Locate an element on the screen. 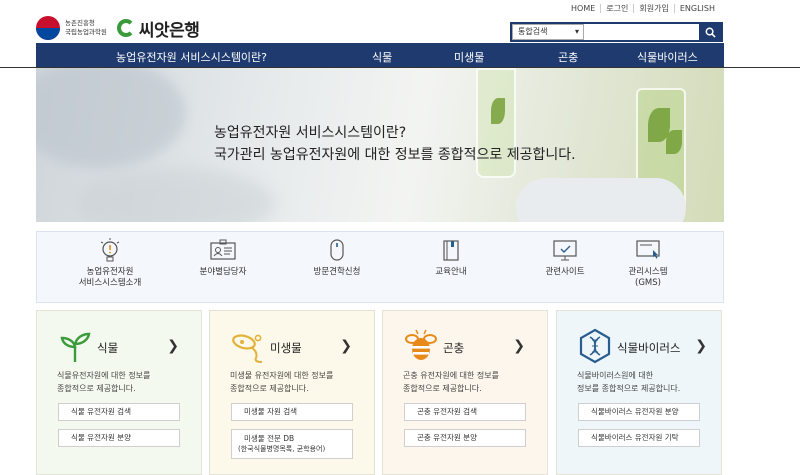 This screenshot has height=475, width=800. org-name-line1: 농촌진흥청 is located at coordinates (80, 23).